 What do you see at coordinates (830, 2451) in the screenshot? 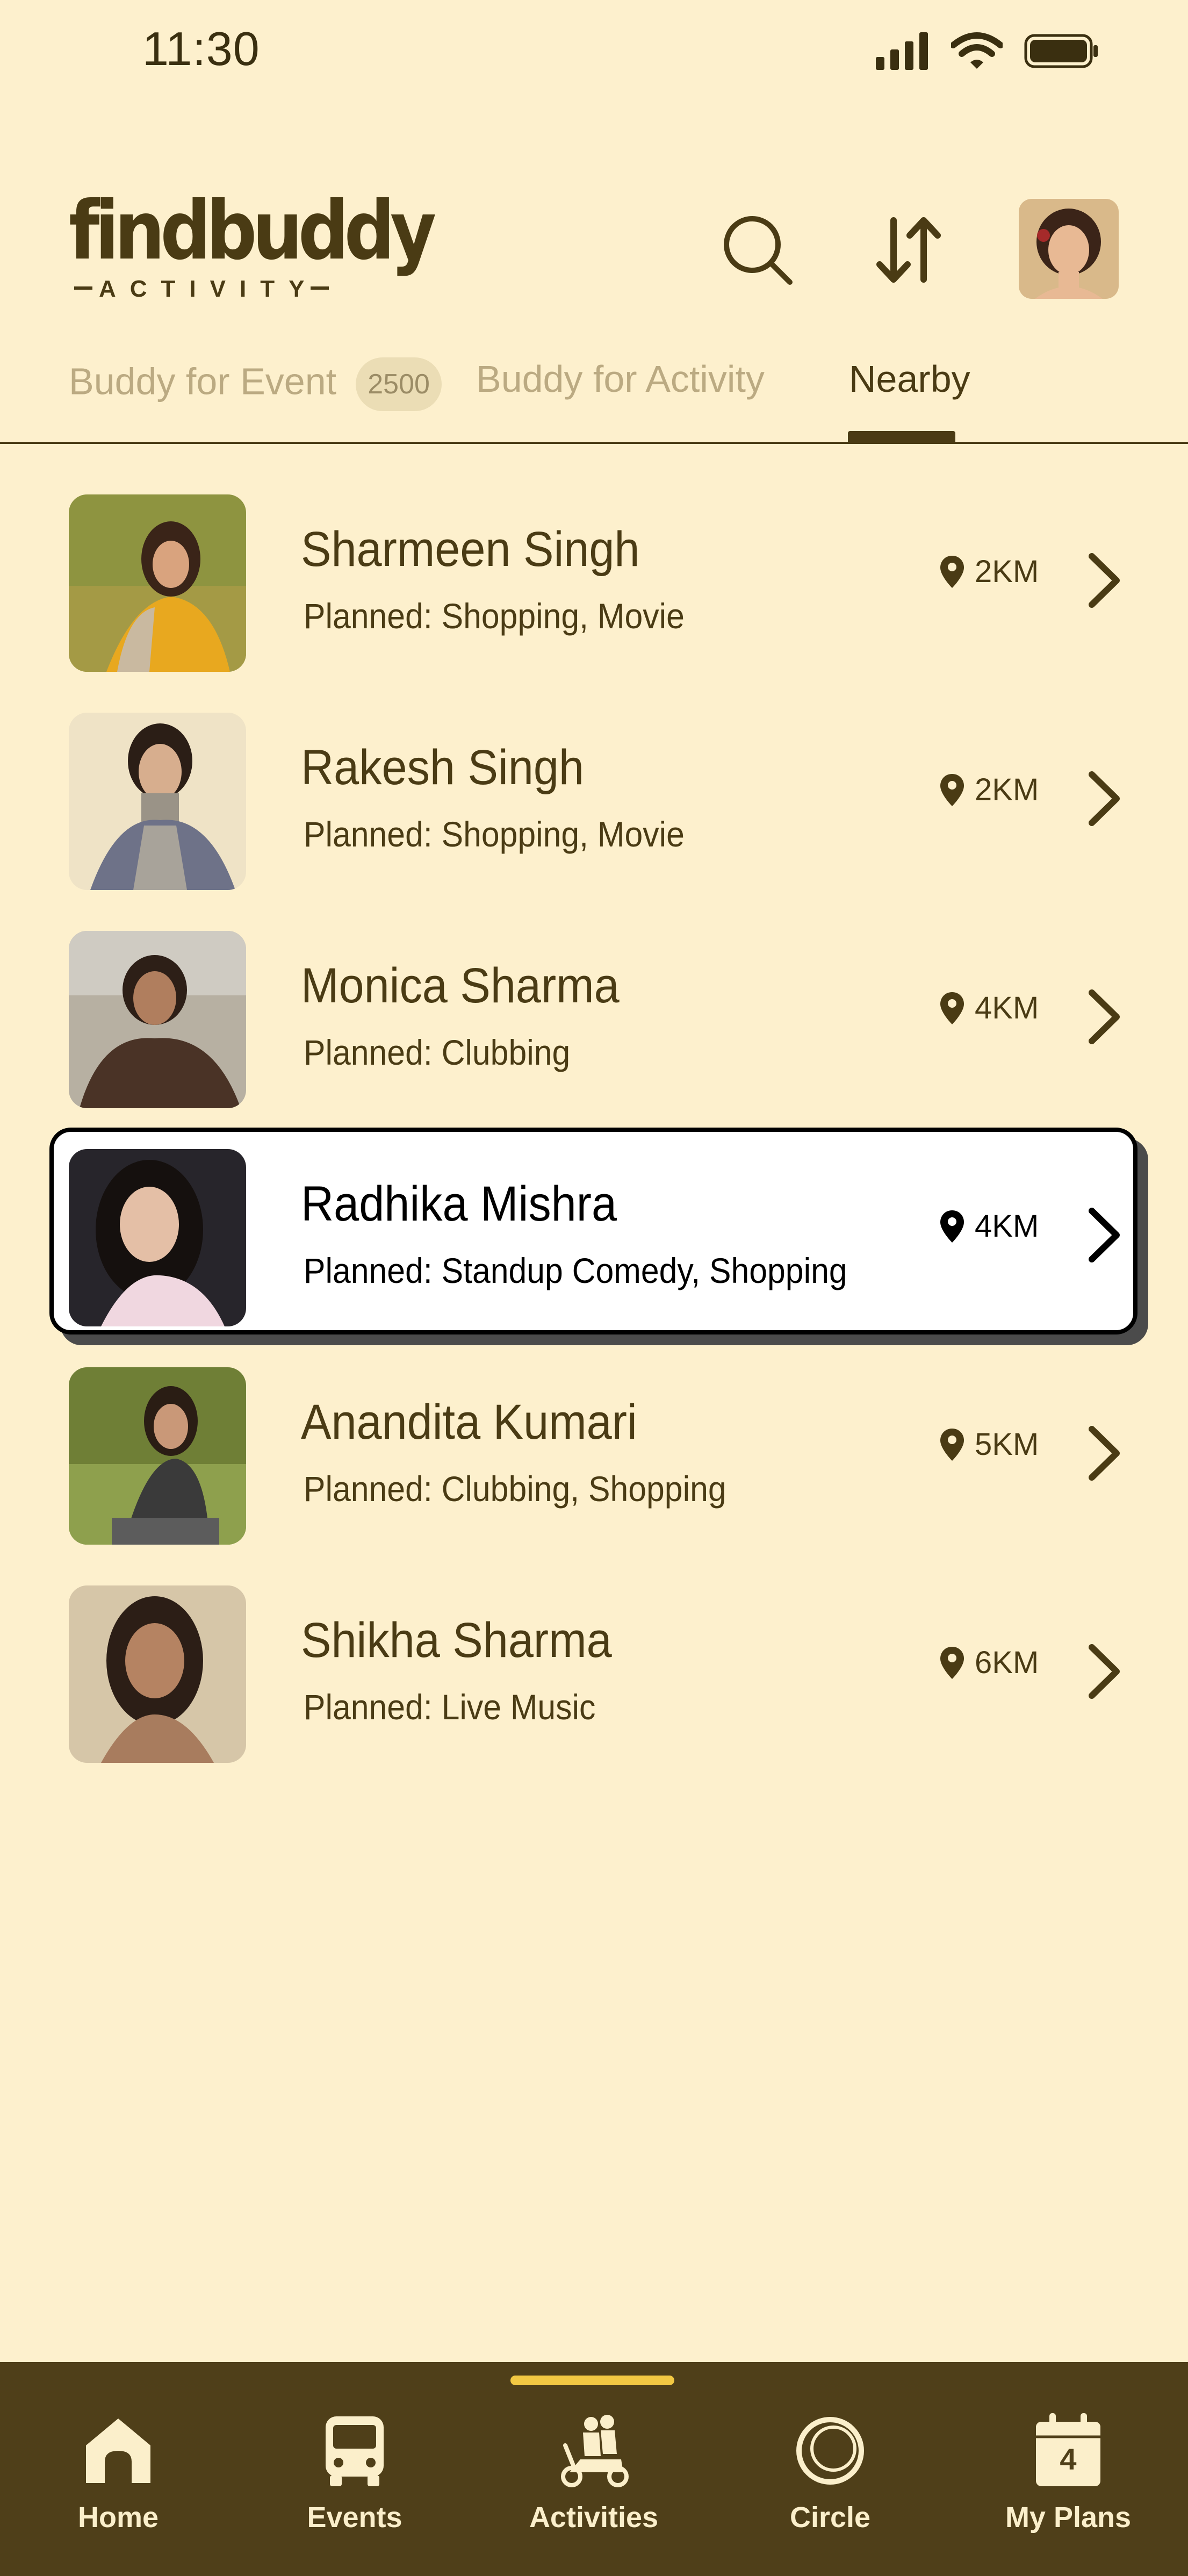
I see `circle-icon` at bounding box center [830, 2451].